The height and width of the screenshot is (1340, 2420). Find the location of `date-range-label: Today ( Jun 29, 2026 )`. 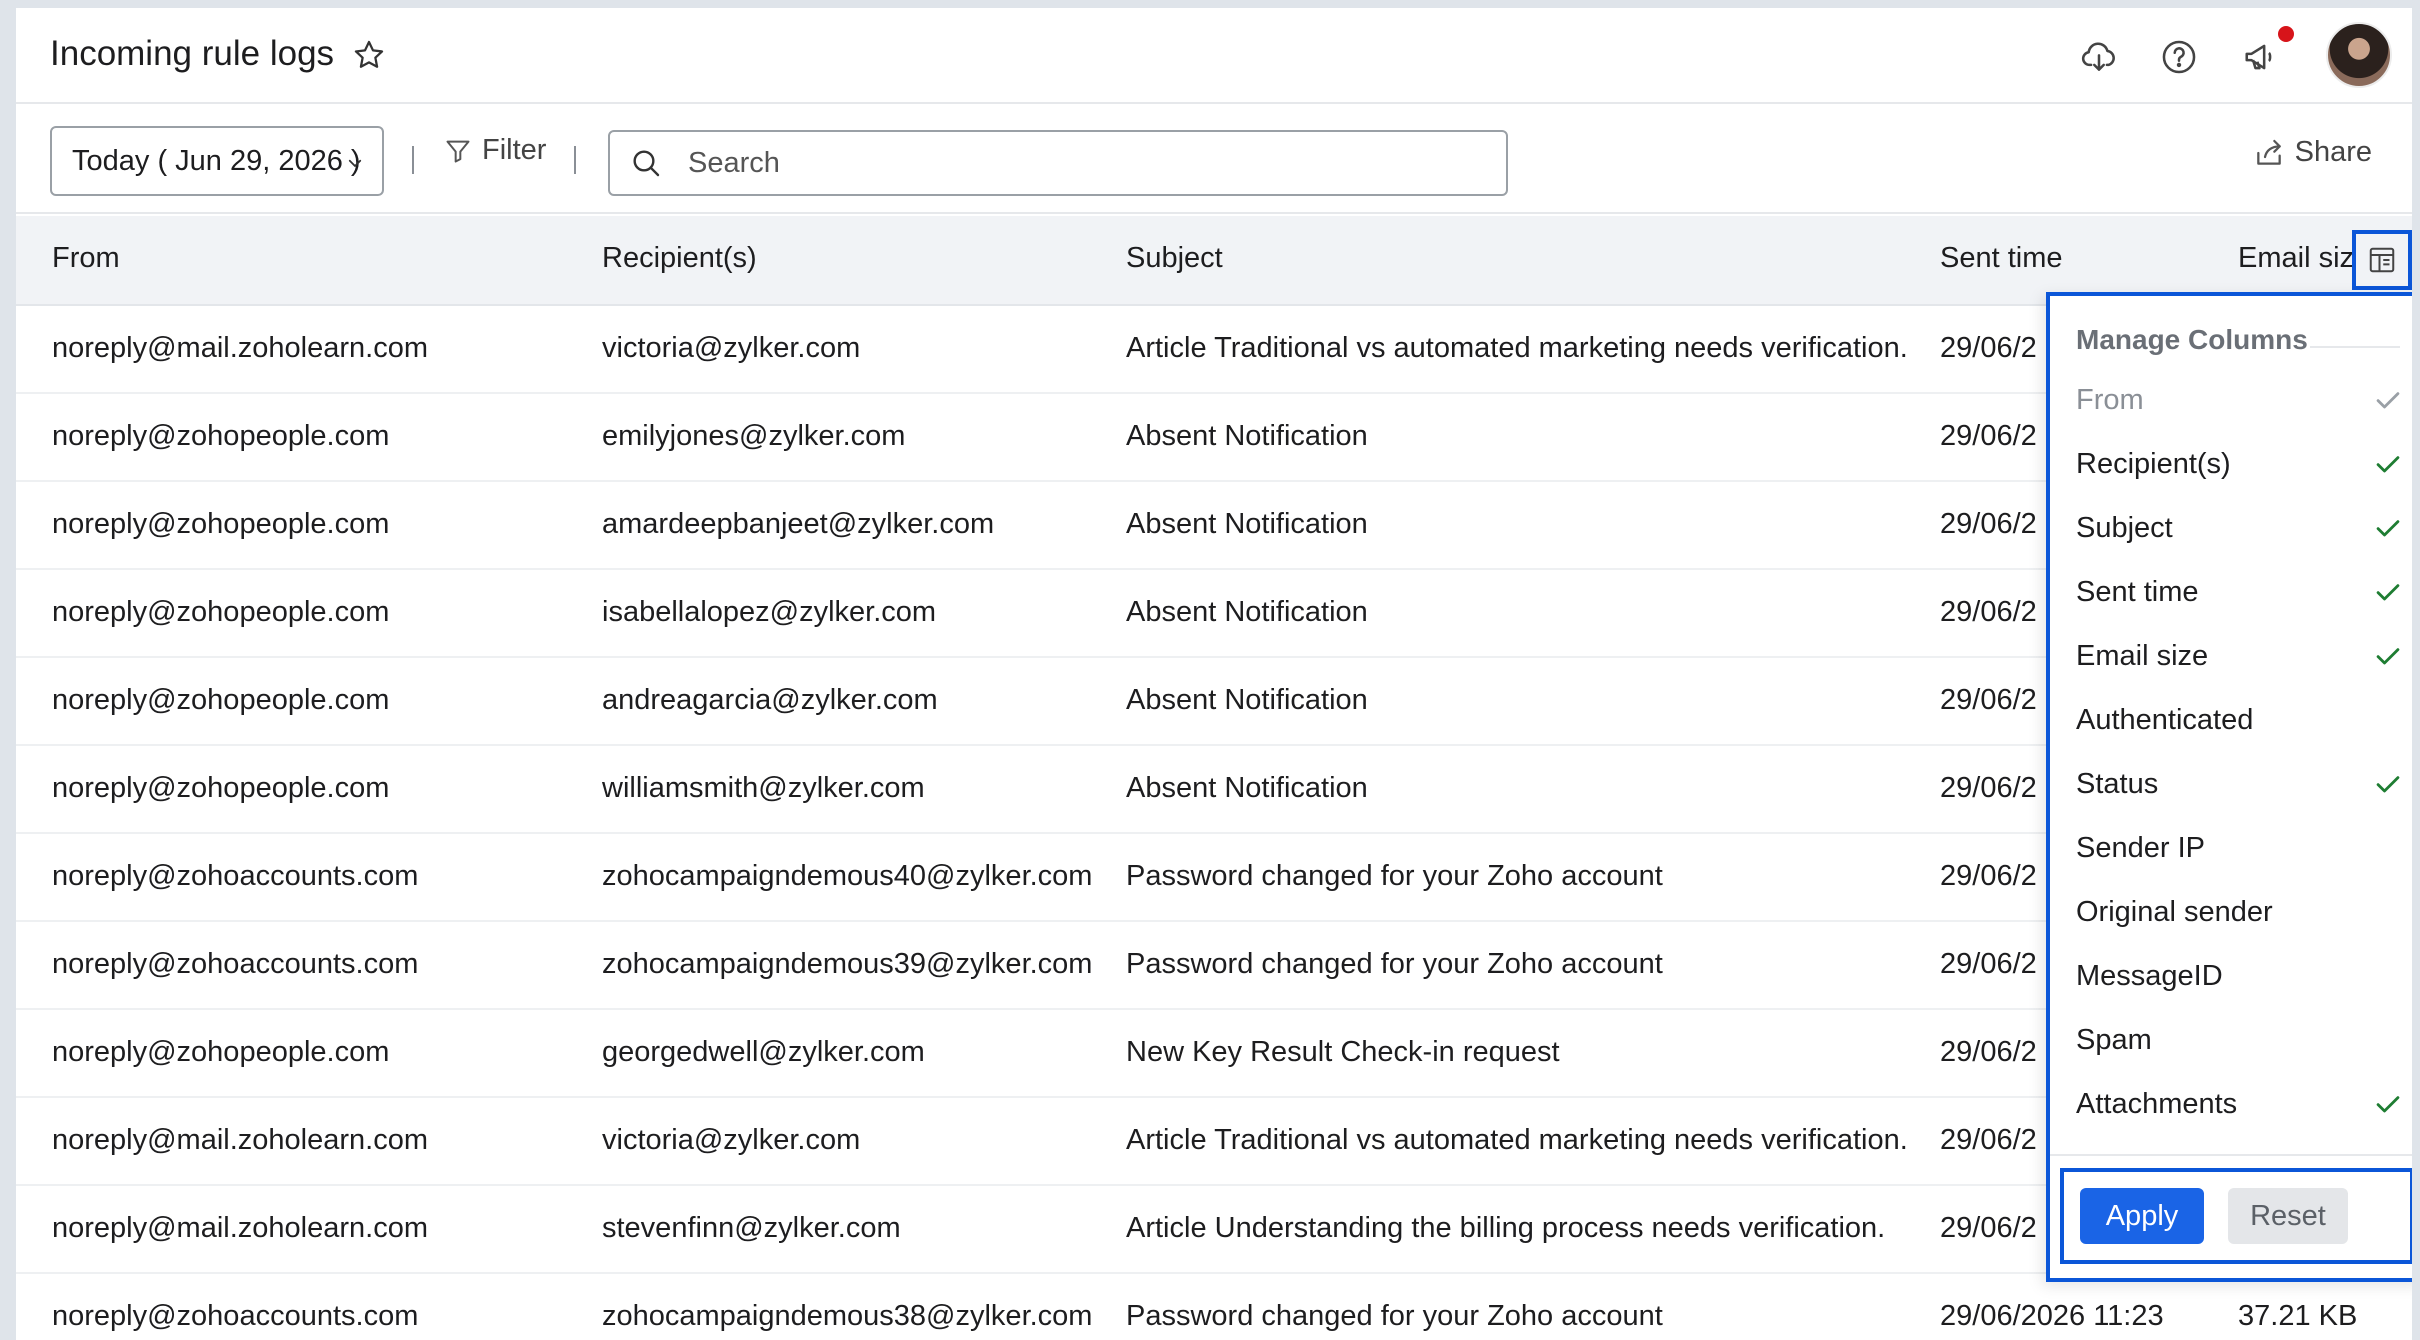

date-range-label: Today ( Jun 29, 2026 ) is located at coordinates (216, 160).